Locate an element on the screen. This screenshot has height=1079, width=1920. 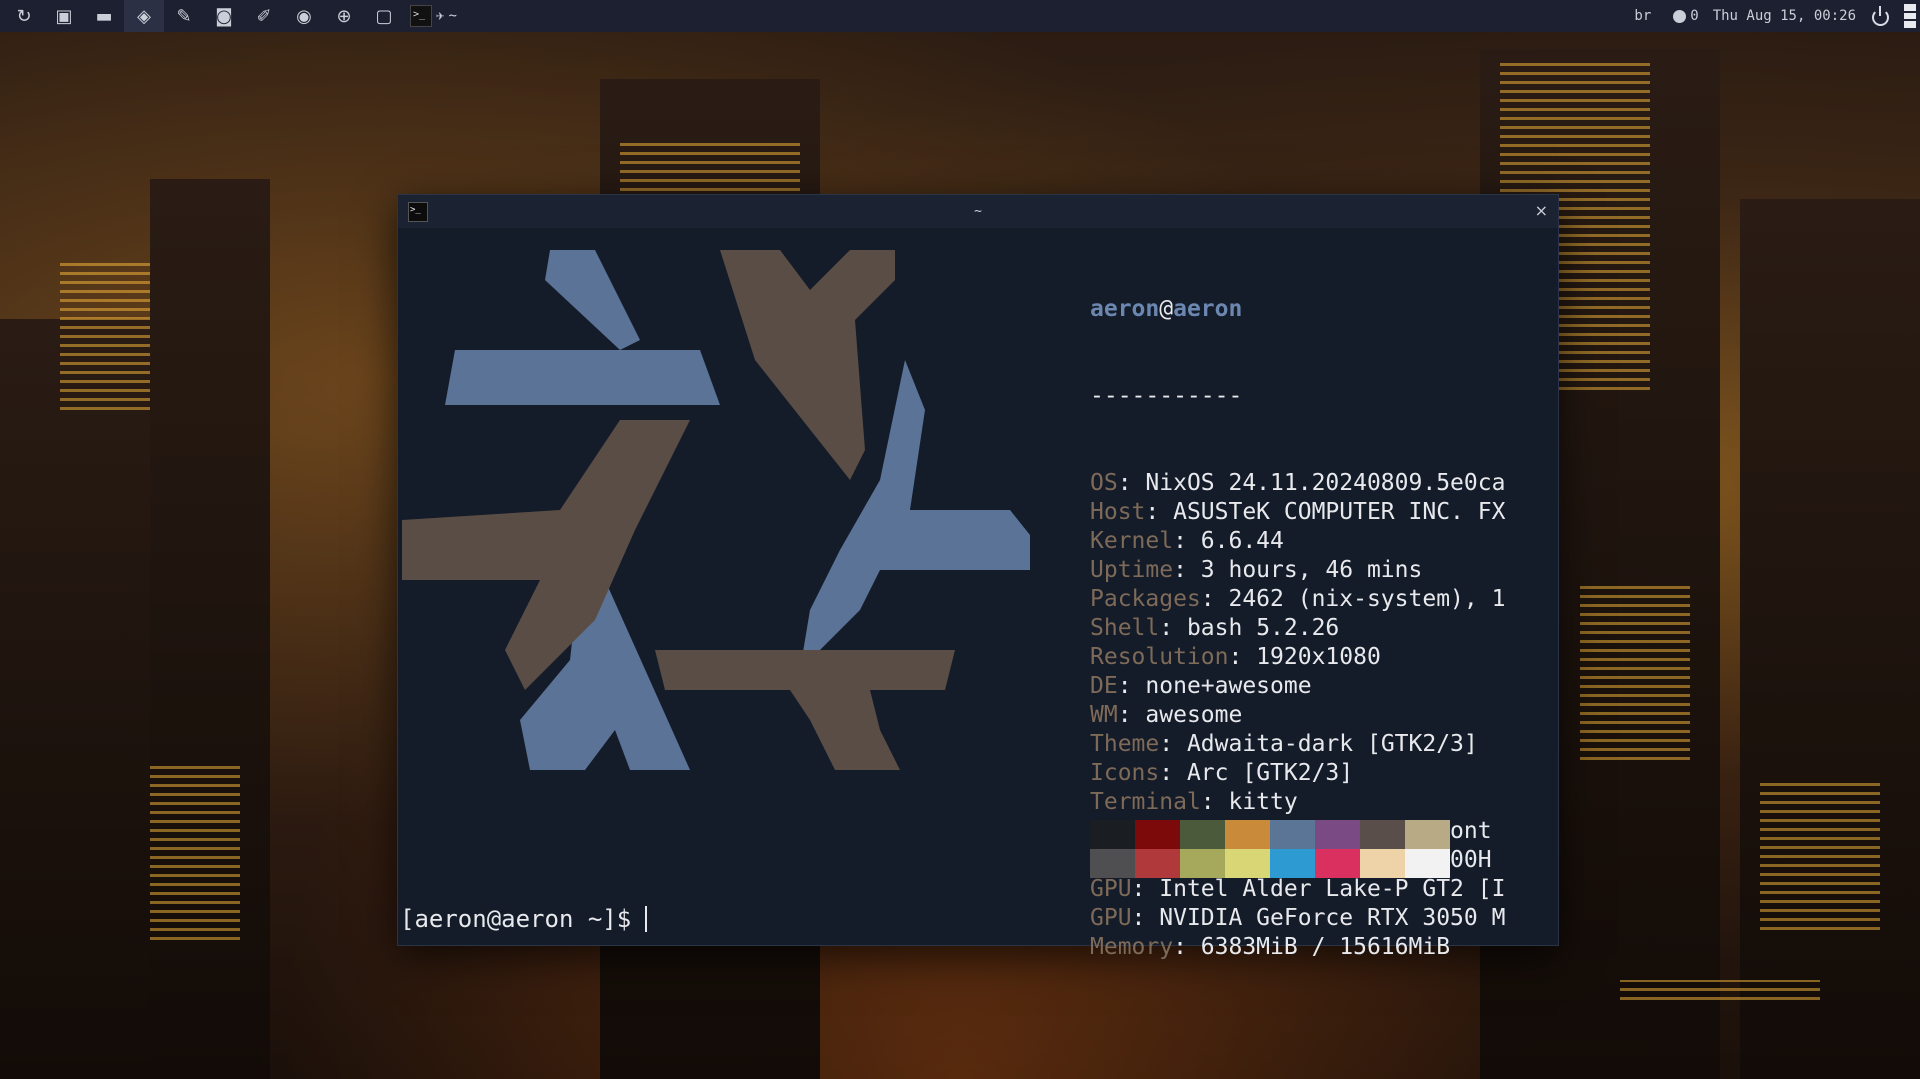
terminal-titlebar: ~ × is located at coordinates (978, 211).